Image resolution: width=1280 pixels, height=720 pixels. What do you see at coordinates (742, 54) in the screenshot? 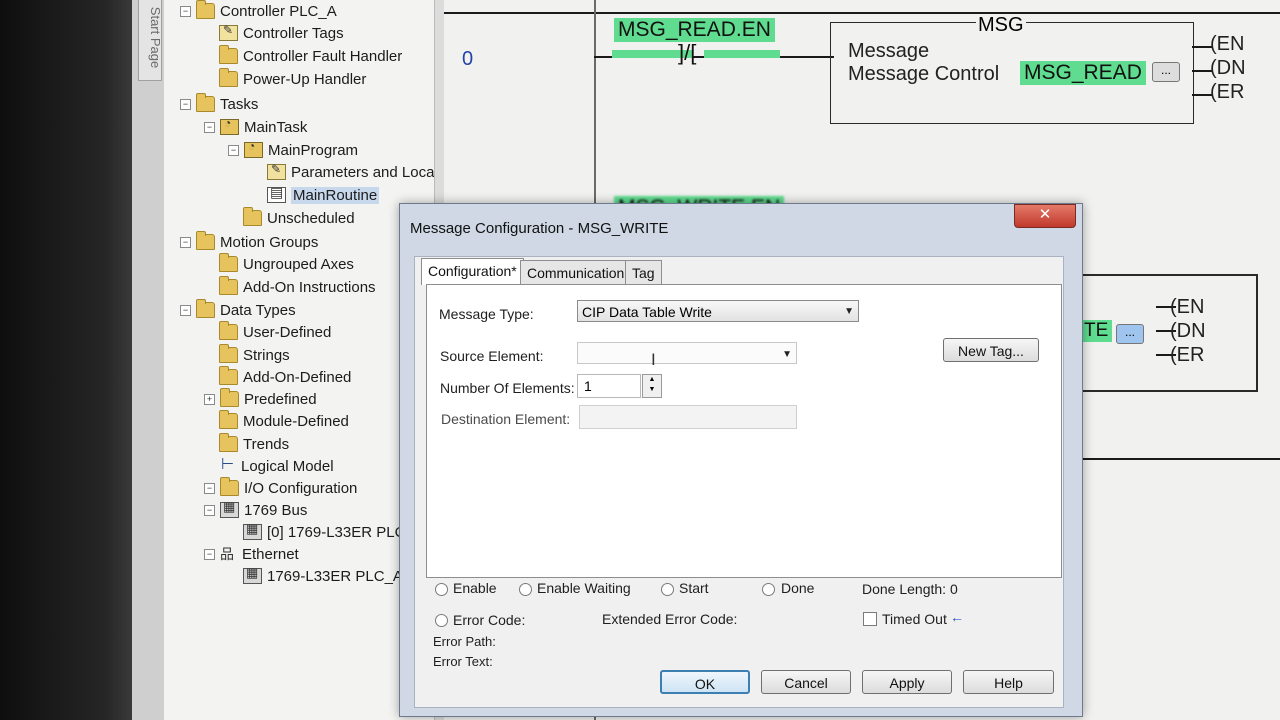
I see `contact-energized-right` at bounding box center [742, 54].